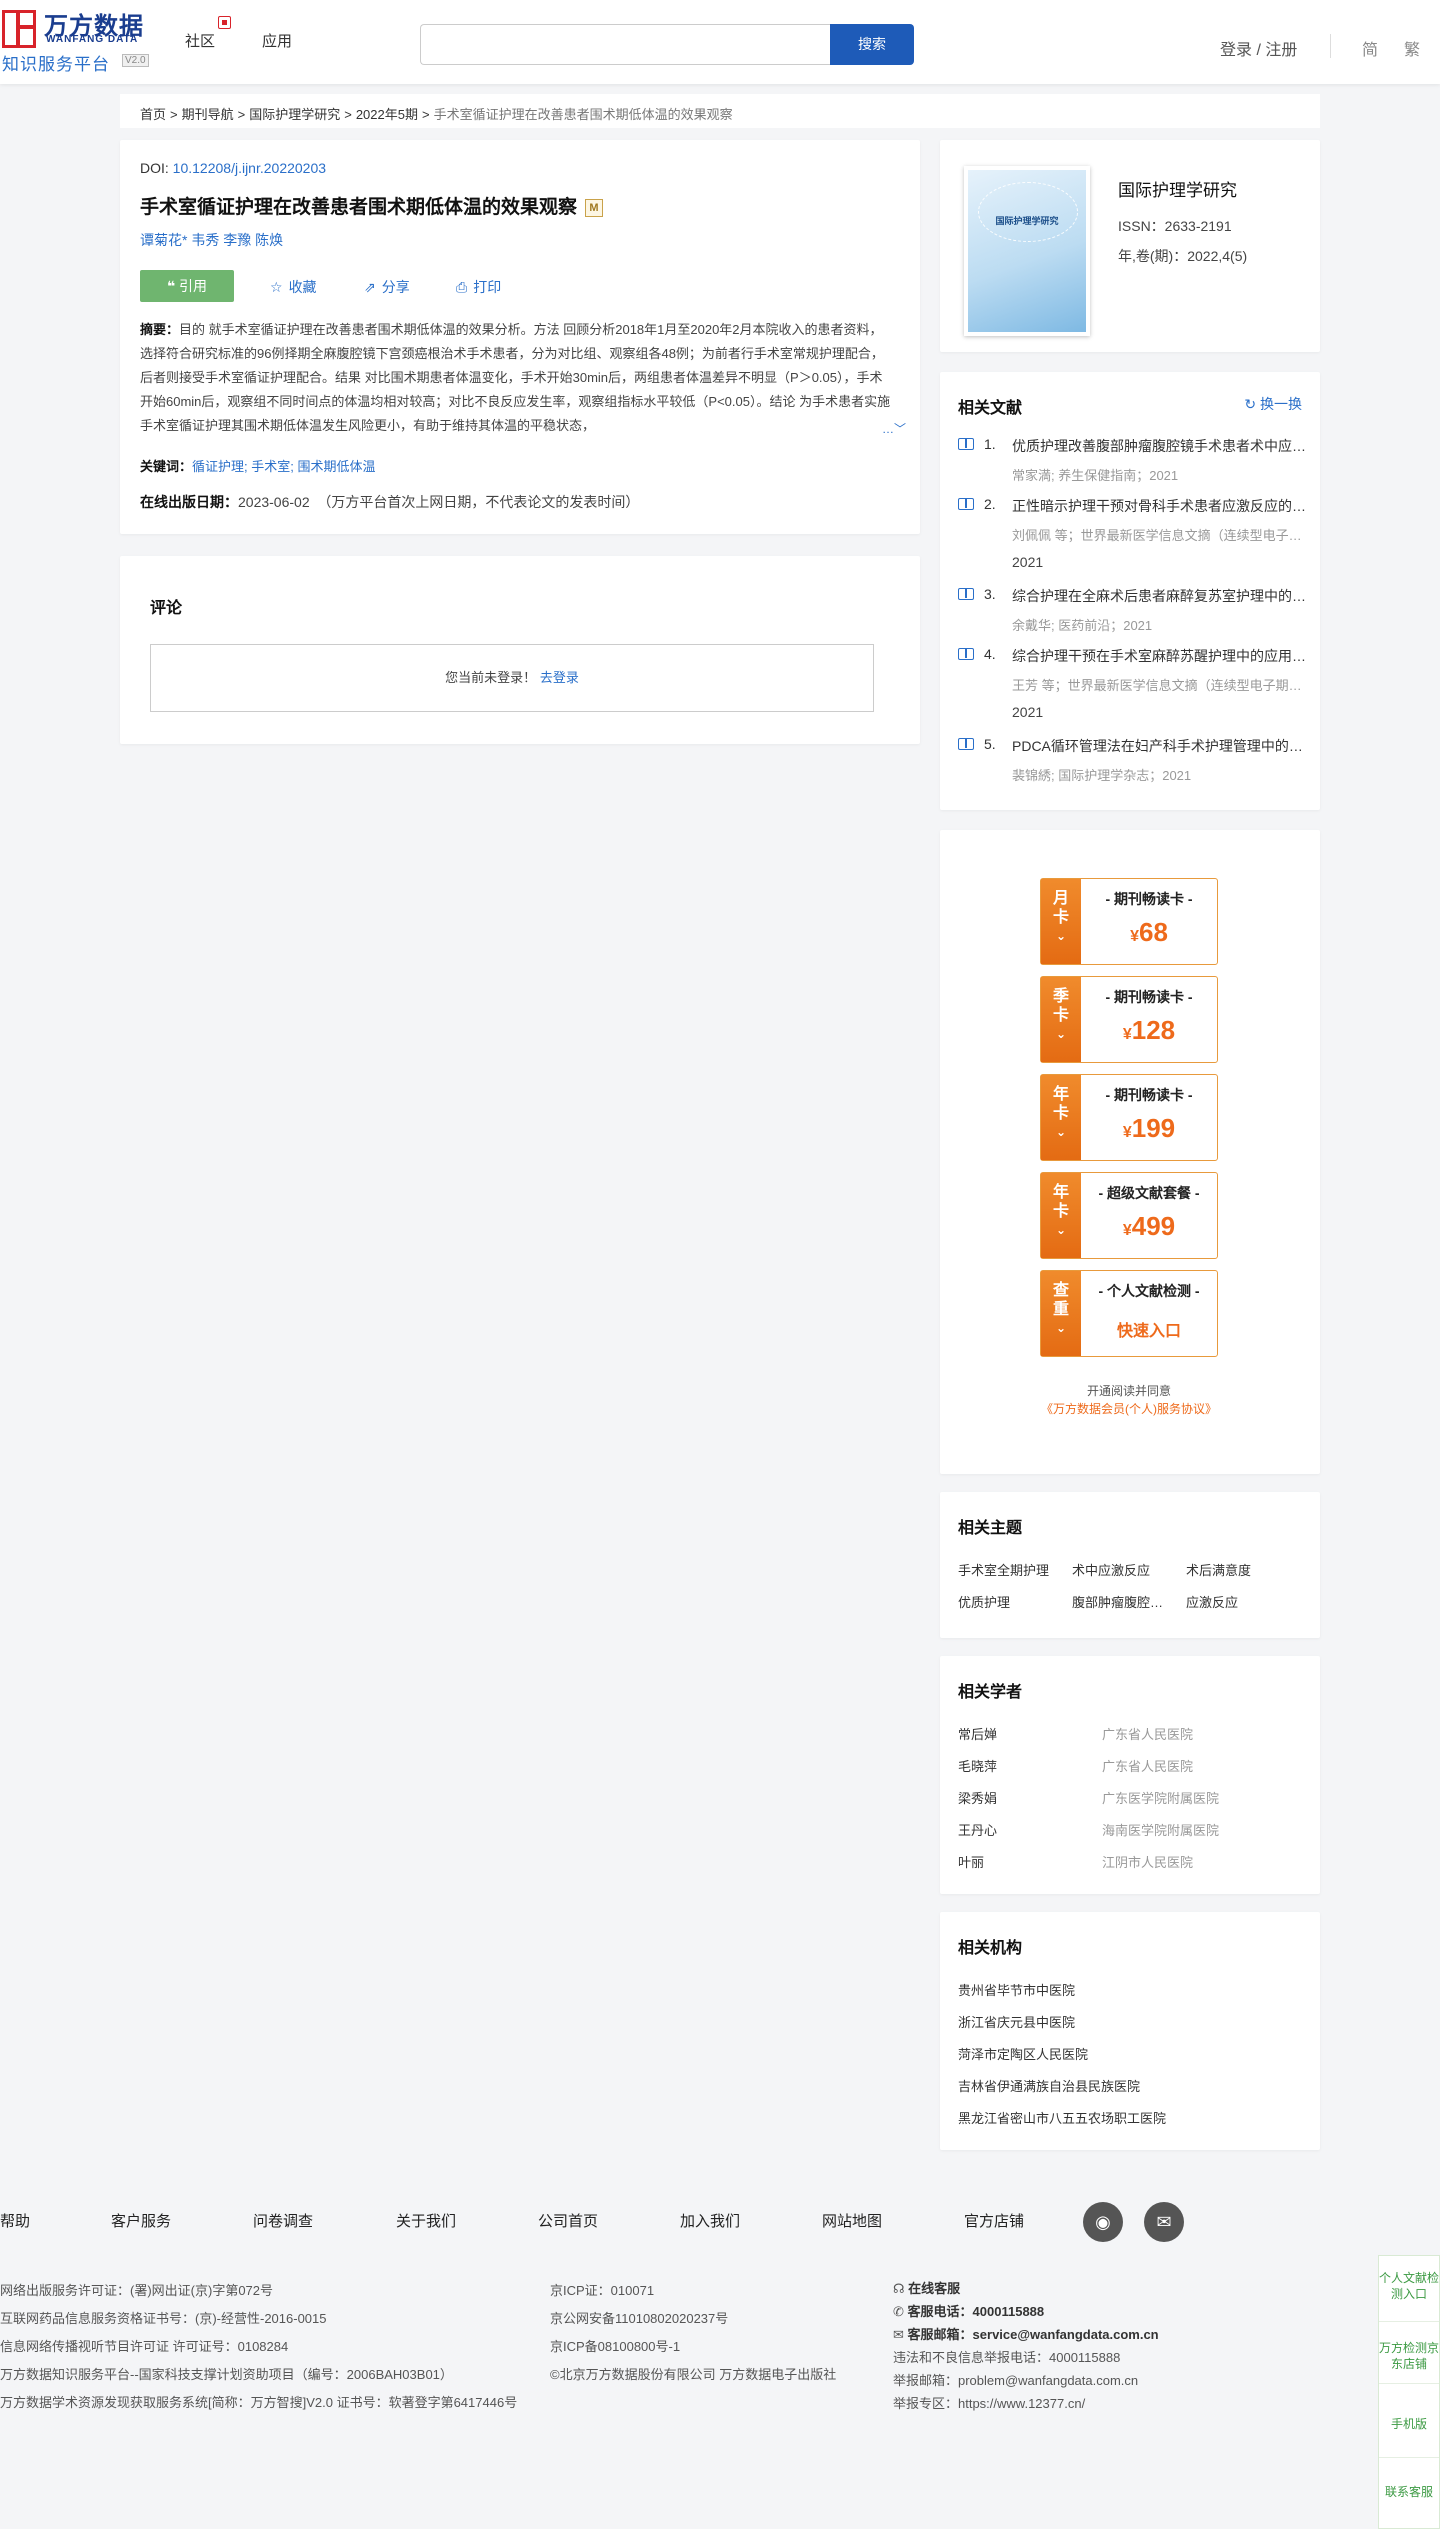 The width and height of the screenshot is (1440, 2529). Describe the element at coordinates (141, 2220) in the screenshot. I see `footer-link-customer-service: 客户服务` at that location.